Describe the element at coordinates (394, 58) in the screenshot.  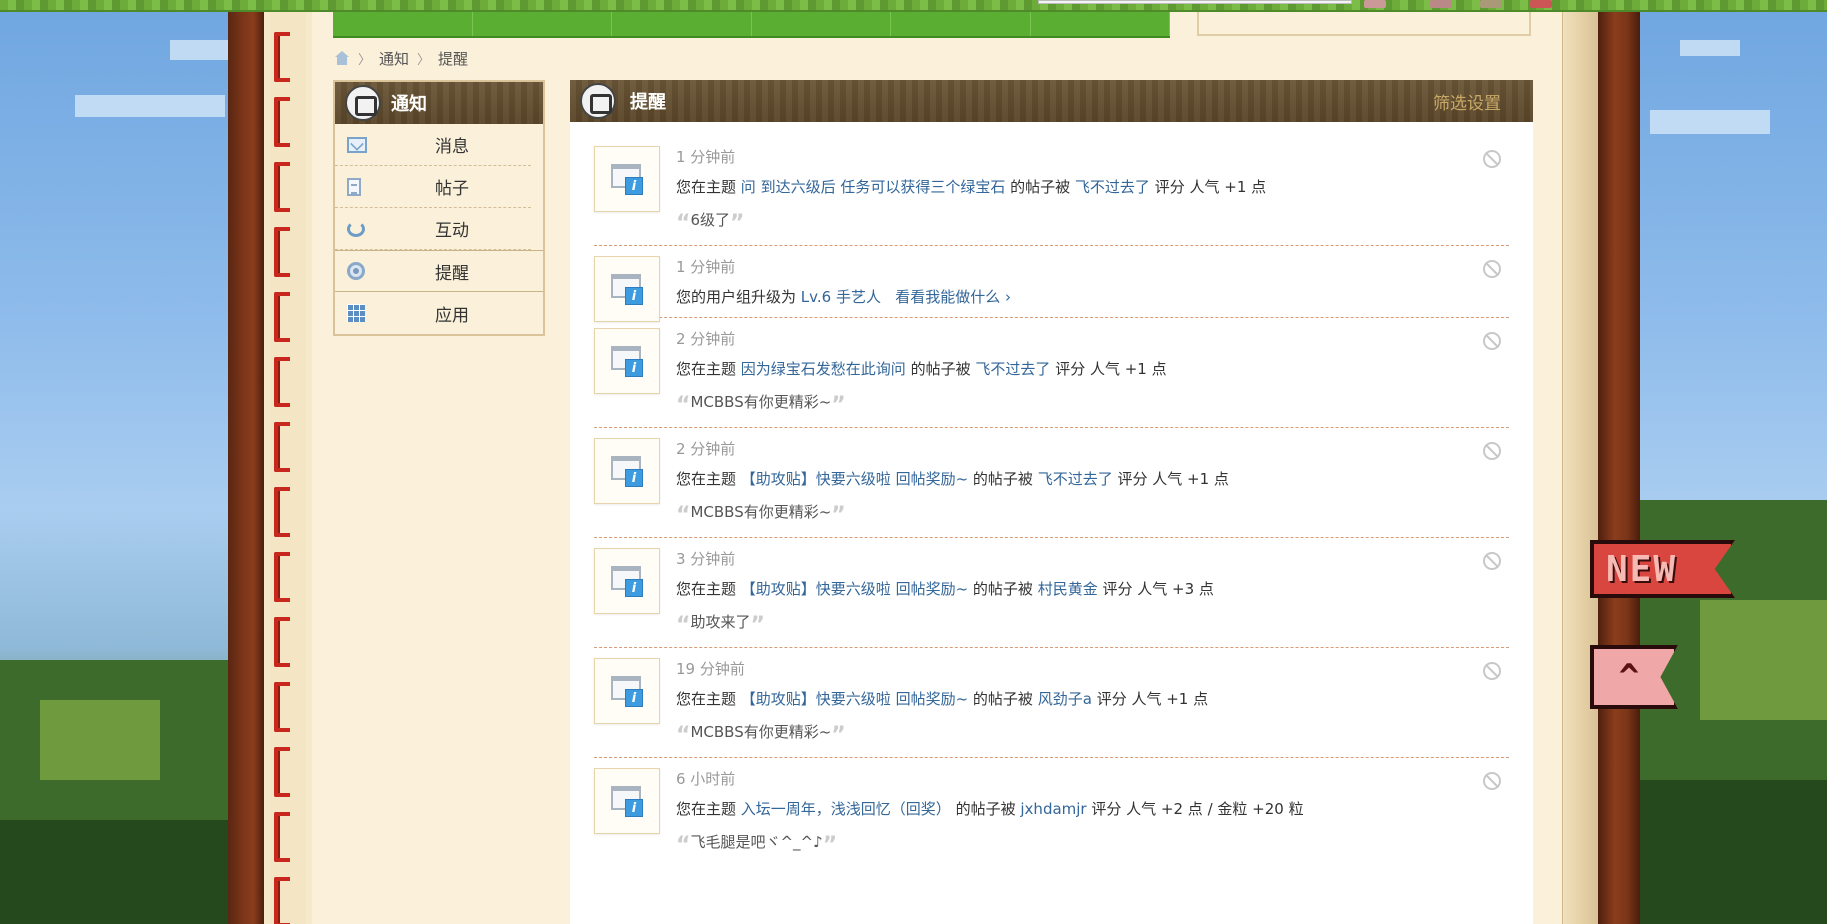
I see `breadcrumb-notice: 通知` at that location.